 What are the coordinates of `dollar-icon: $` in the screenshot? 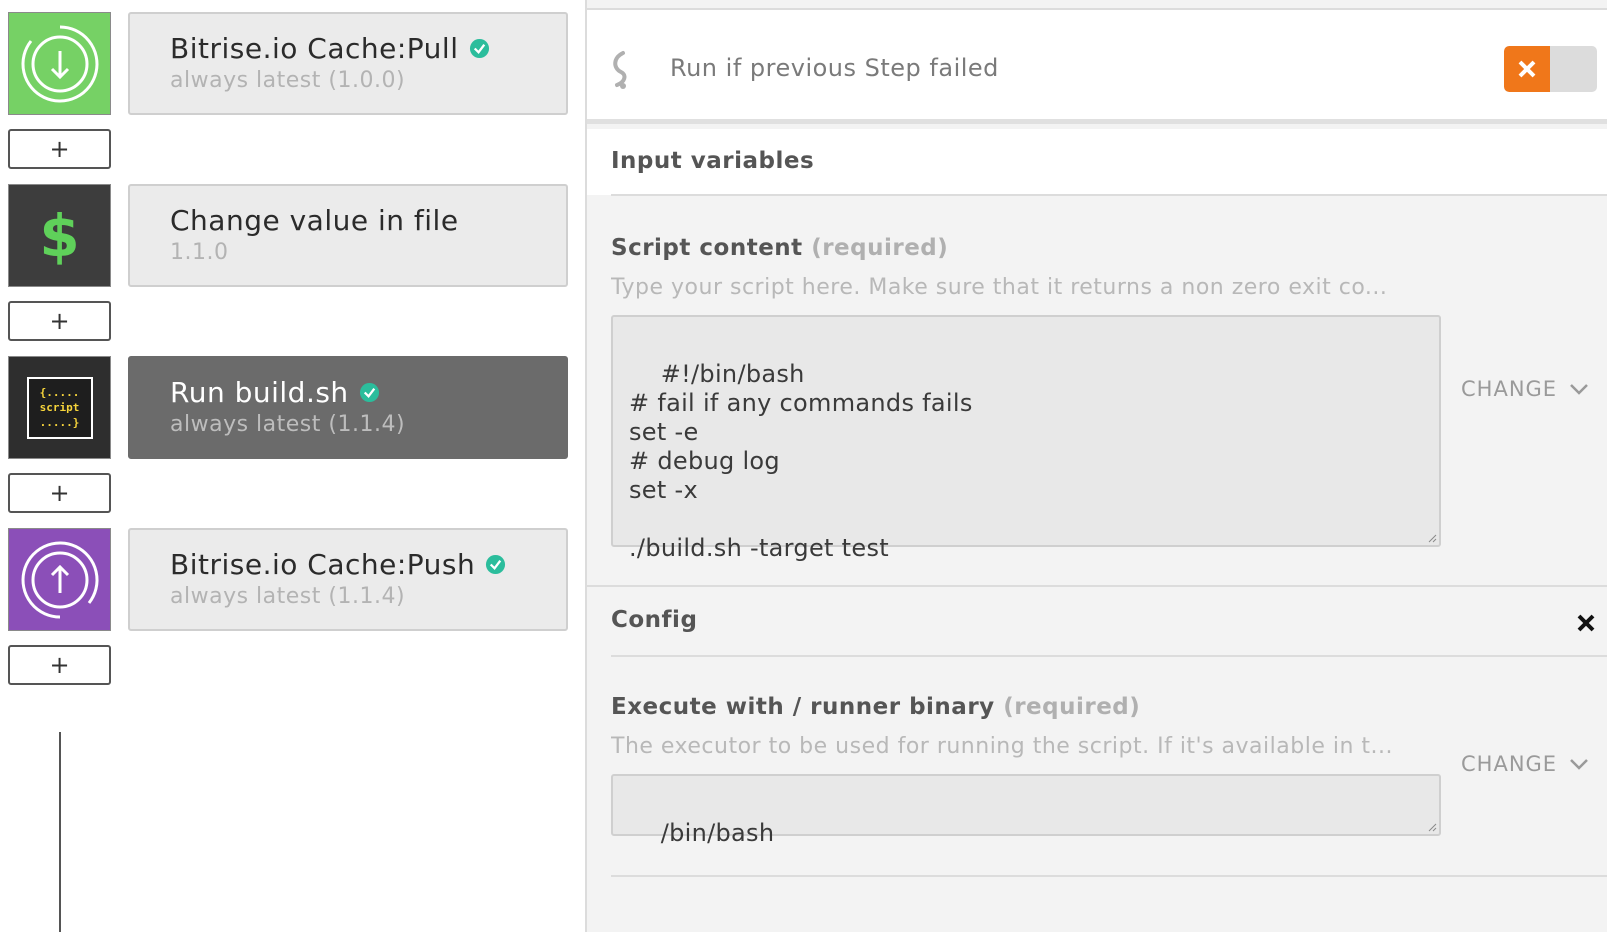 It's located at (59, 235).